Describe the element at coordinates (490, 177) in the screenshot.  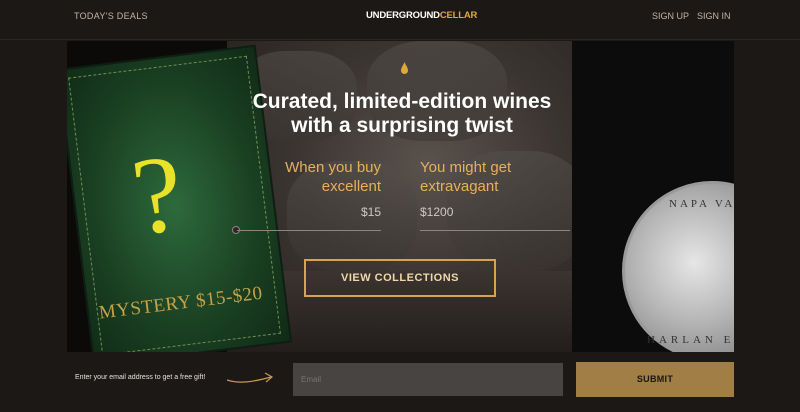
I see `get-caption: You might get extravagant` at that location.